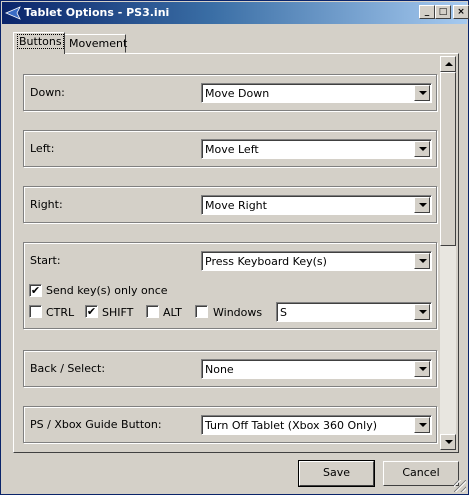 This screenshot has height=495, width=469. I want to click on group-back-select: Back / Select: None, so click(230, 368).